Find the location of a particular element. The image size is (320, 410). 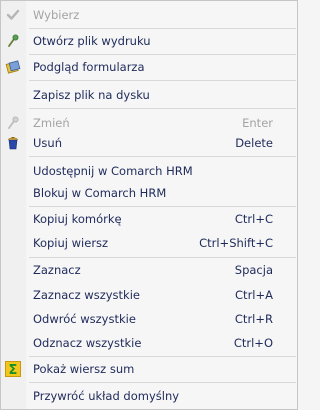

svg-text: Σ is located at coordinates (13, 370).